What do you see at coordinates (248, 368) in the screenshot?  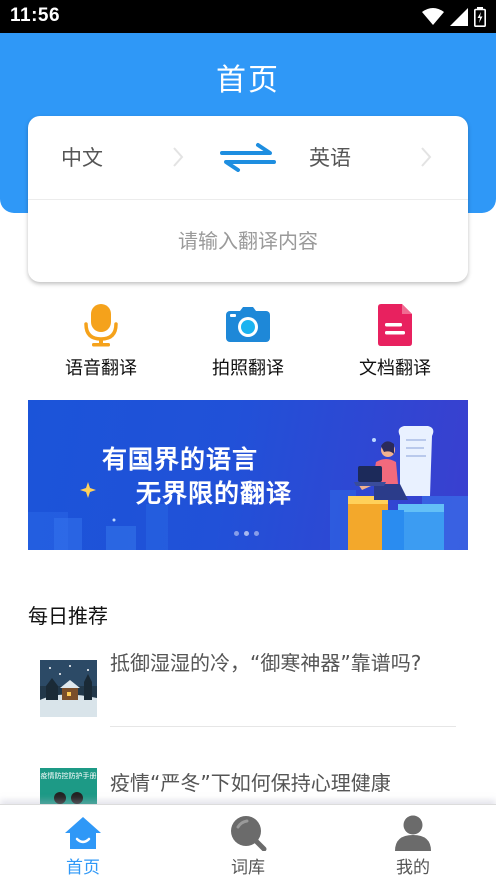 I see `photo-translate-label: 拍照翻译` at bounding box center [248, 368].